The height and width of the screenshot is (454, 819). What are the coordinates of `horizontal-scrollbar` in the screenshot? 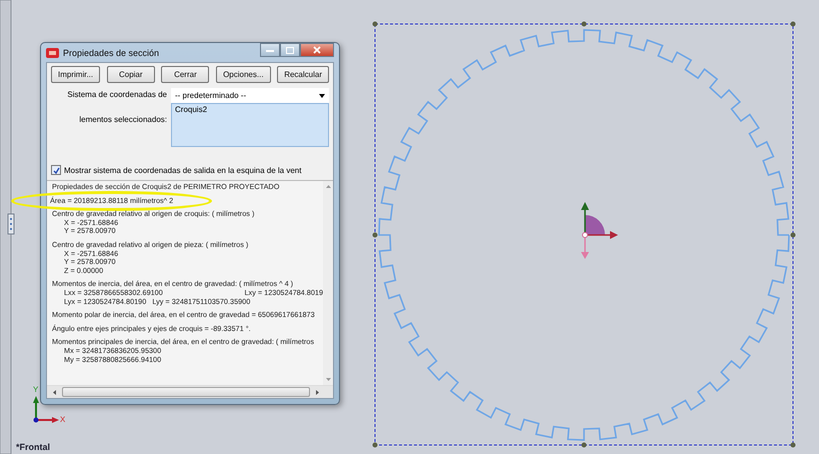 It's located at (190, 391).